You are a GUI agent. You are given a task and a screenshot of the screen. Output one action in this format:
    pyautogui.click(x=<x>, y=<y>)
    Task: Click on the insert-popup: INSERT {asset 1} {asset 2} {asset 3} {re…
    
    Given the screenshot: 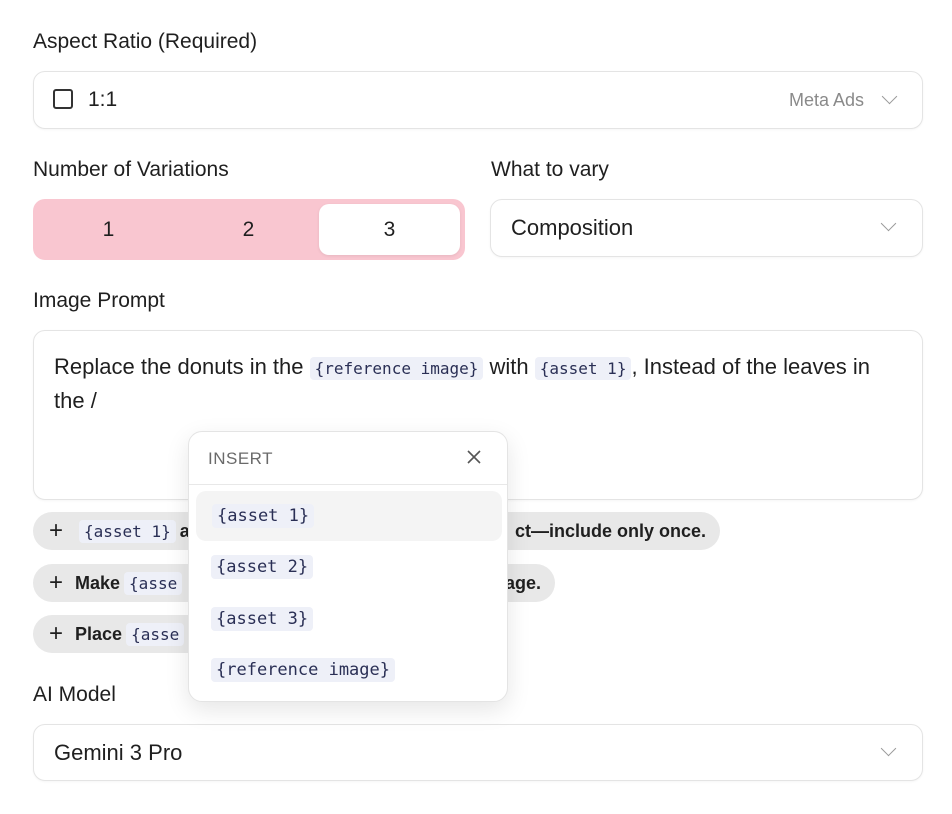 What is the action you would take?
    pyautogui.click(x=348, y=566)
    